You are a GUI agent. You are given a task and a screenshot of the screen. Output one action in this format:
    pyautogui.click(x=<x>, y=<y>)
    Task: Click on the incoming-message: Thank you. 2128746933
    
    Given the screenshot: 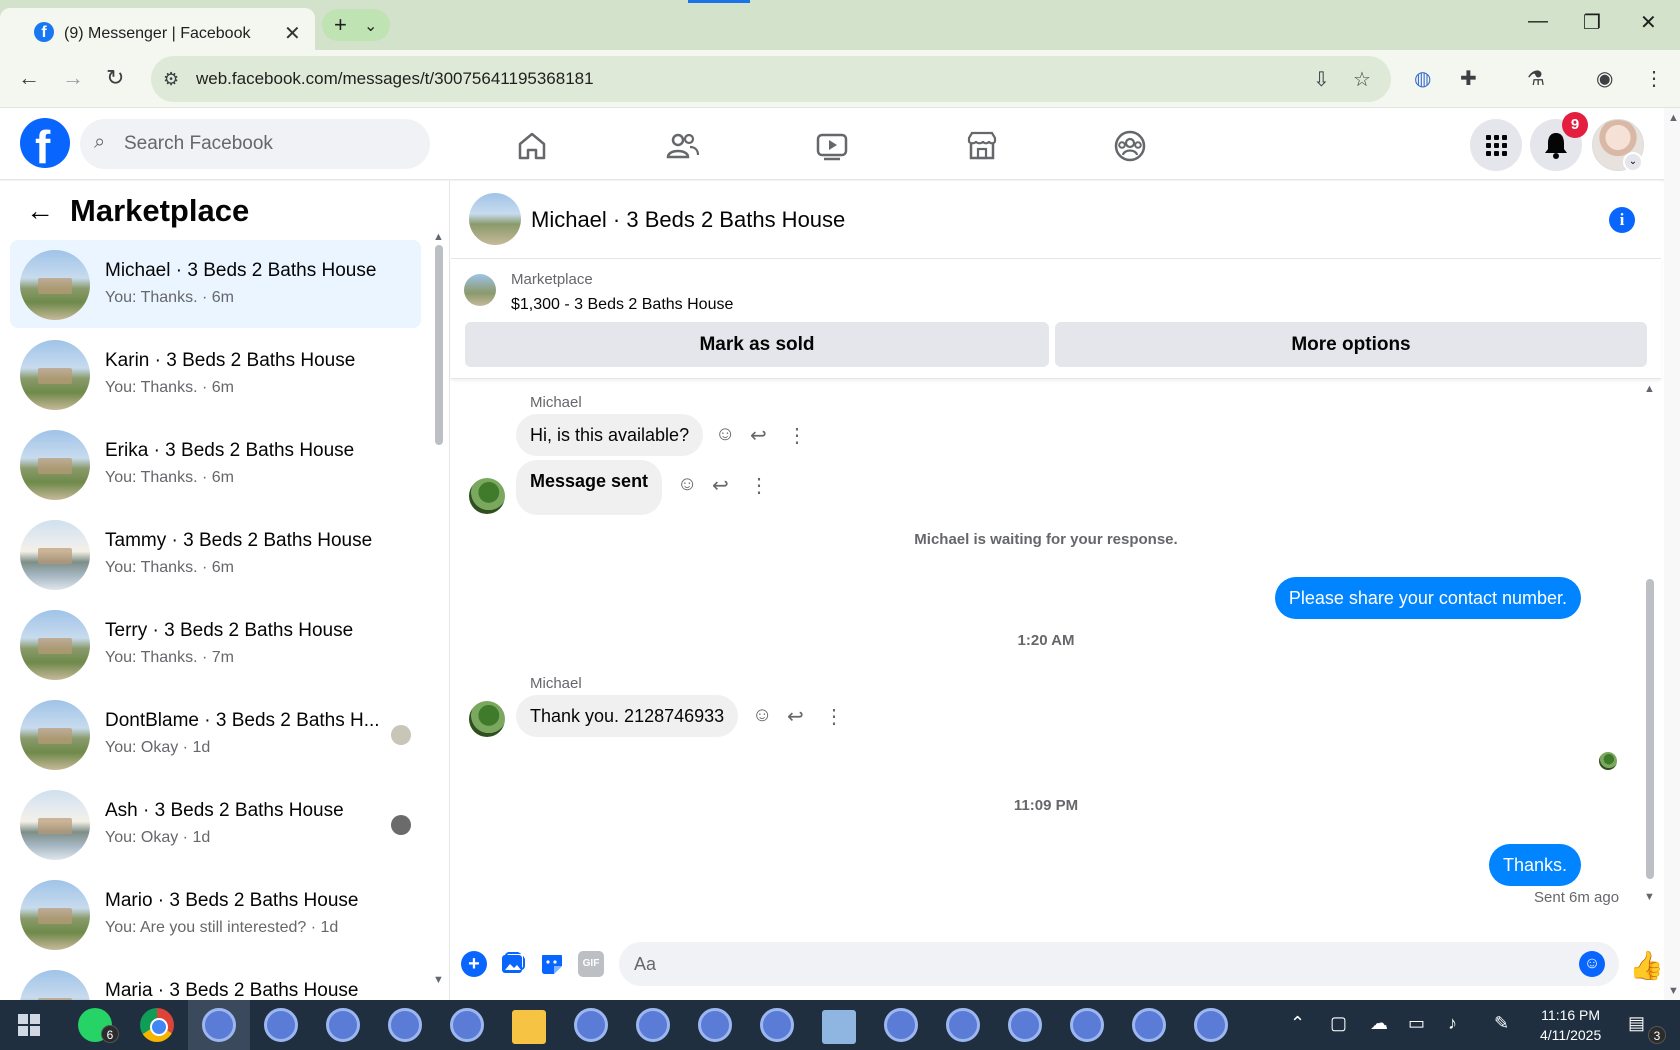 What is the action you would take?
    pyautogui.click(x=627, y=716)
    